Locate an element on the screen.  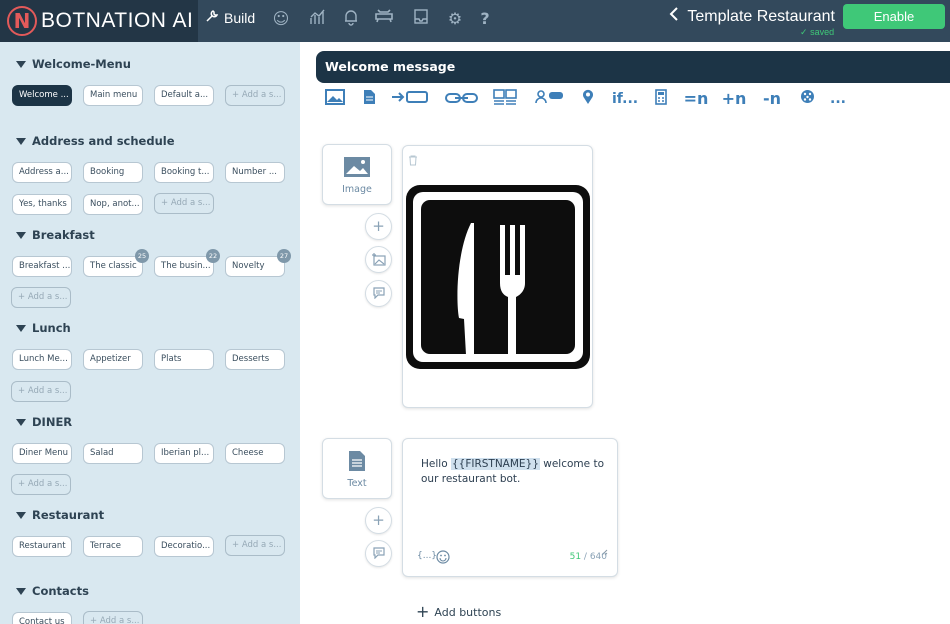
sidebar-item: Diner Menu is located at coordinates (42, 453).